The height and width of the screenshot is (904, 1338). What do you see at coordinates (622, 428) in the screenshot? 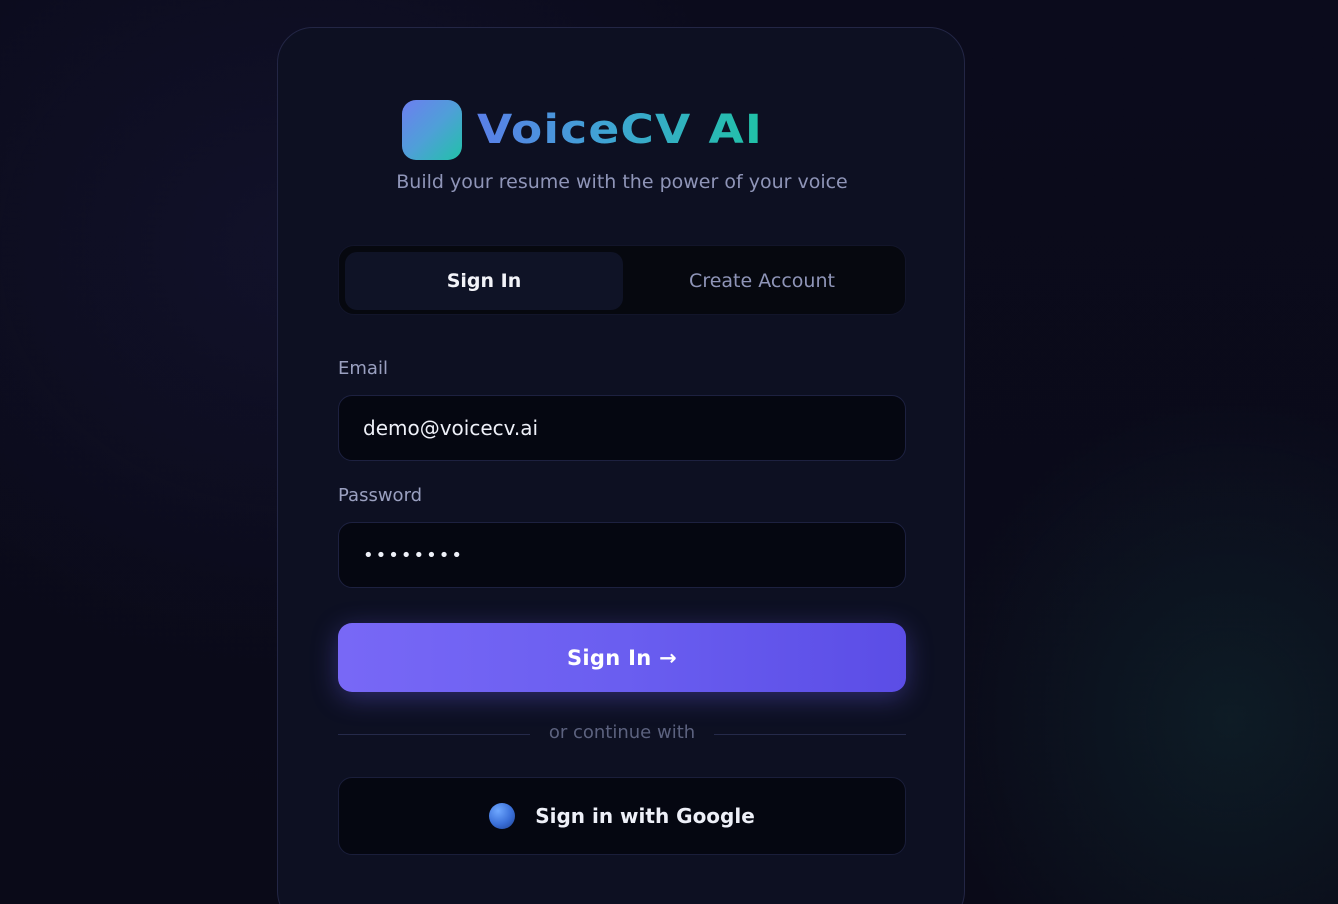
I see `email-field: demo@voicecv.ai` at bounding box center [622, 428].